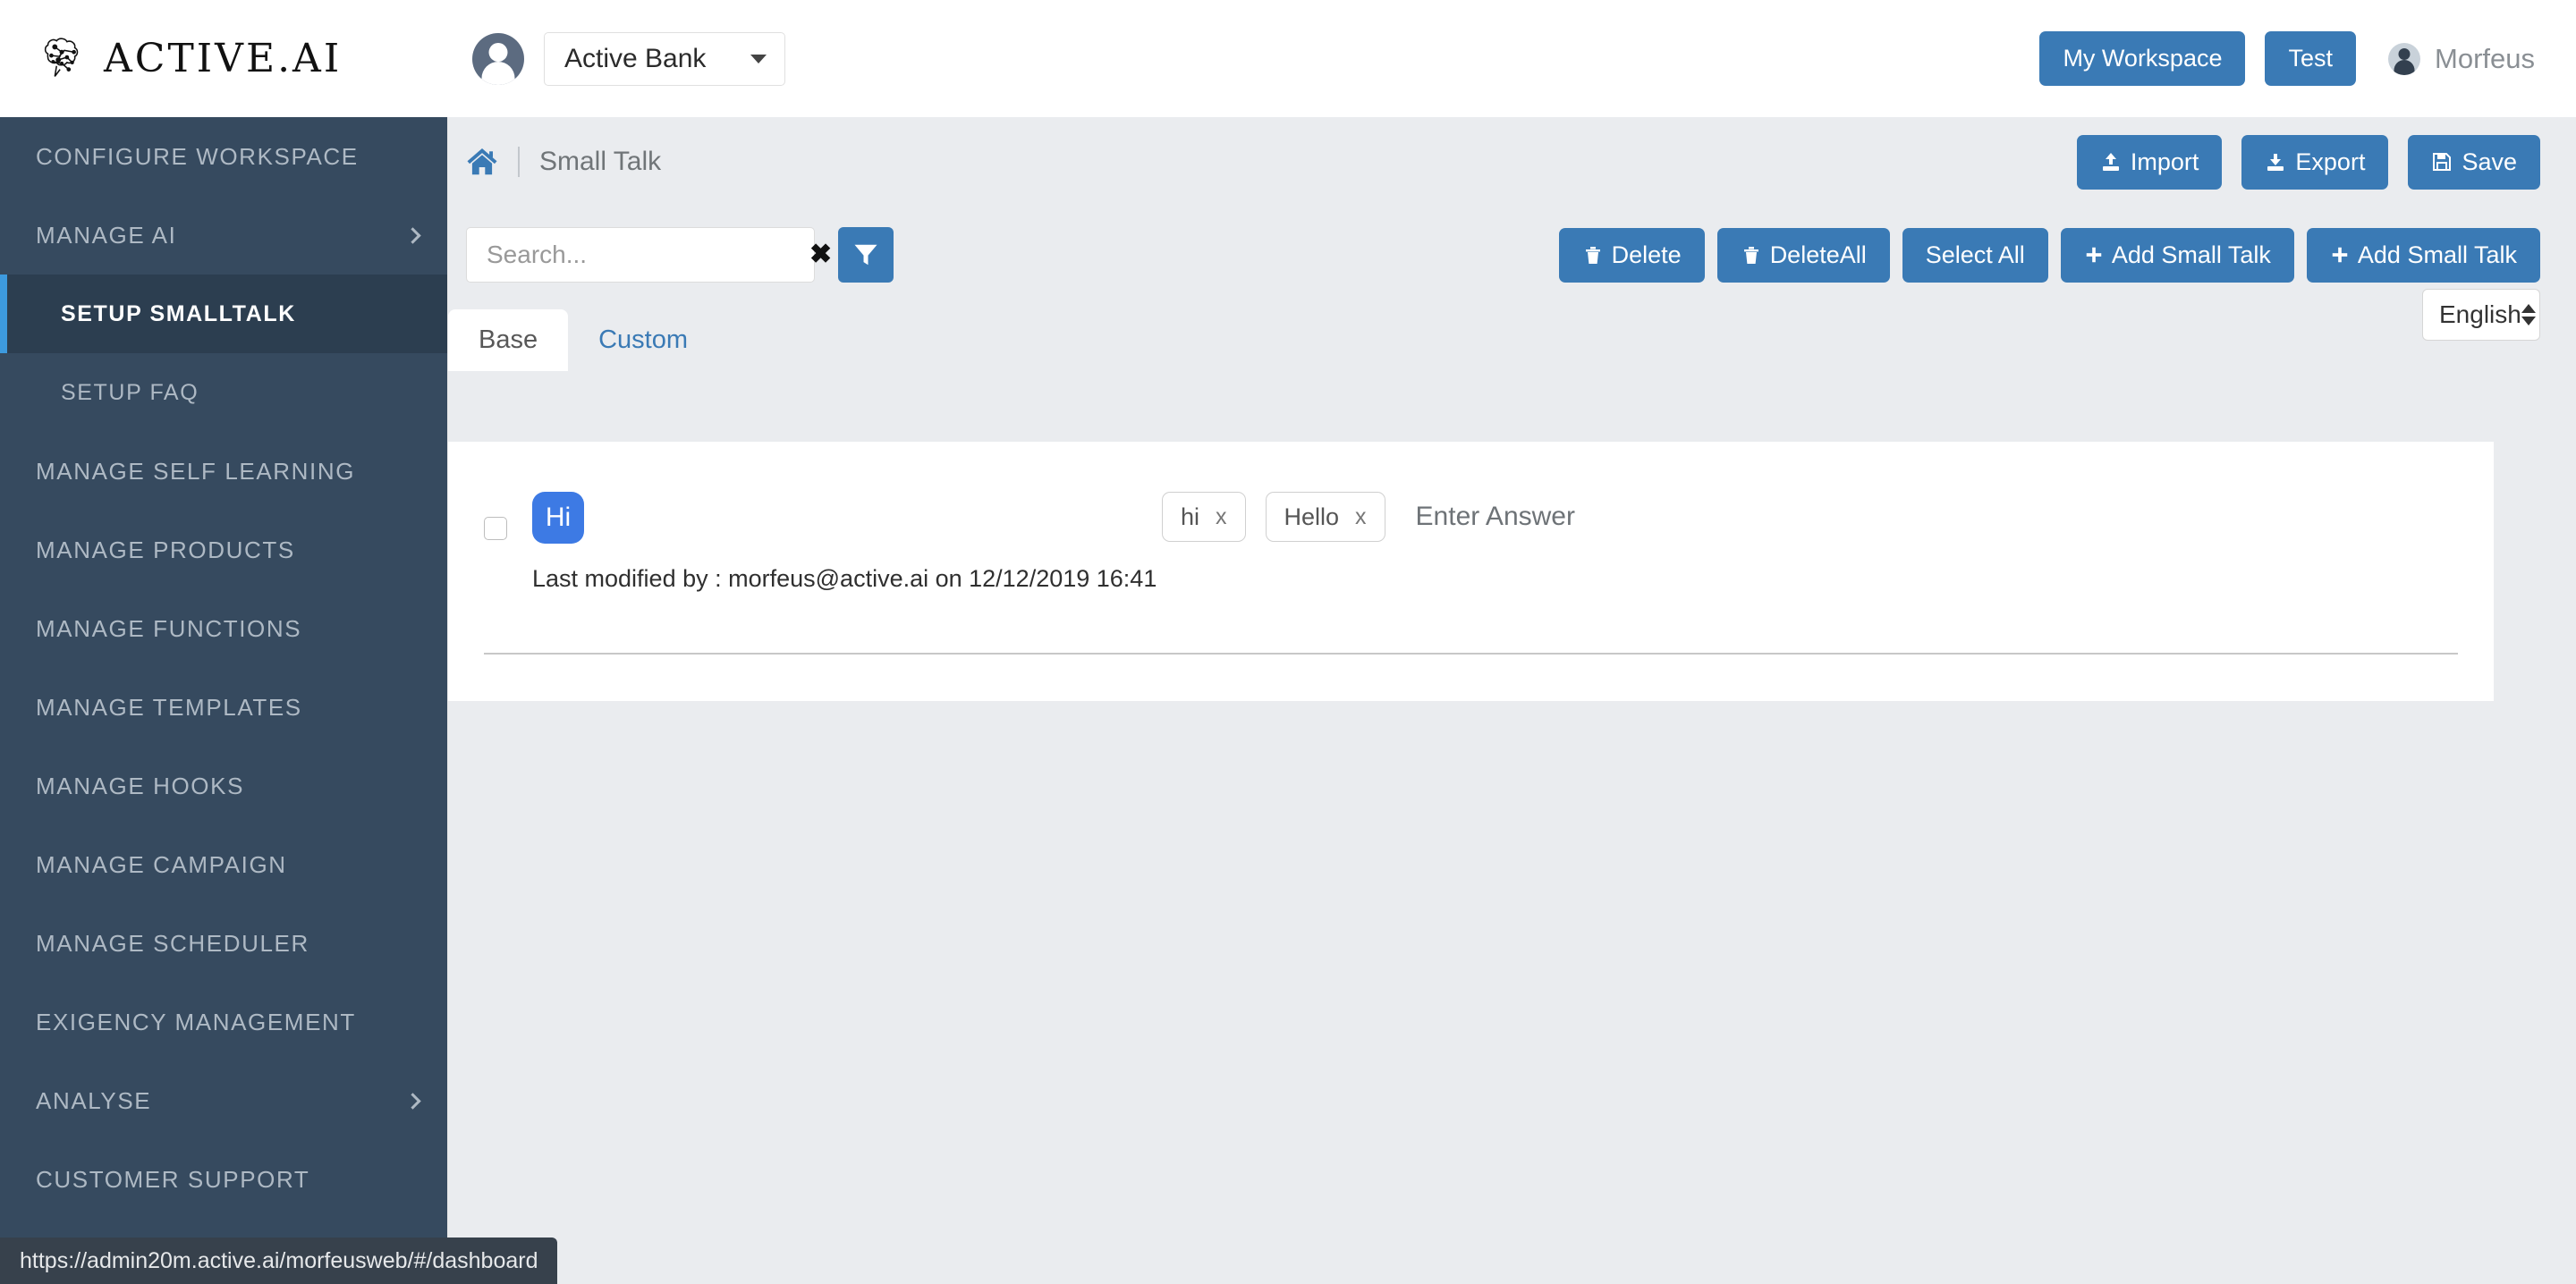  I want to click on sidebar-item-manage-campaign: MANAGE CAMPAIGN, so click(223, 864).